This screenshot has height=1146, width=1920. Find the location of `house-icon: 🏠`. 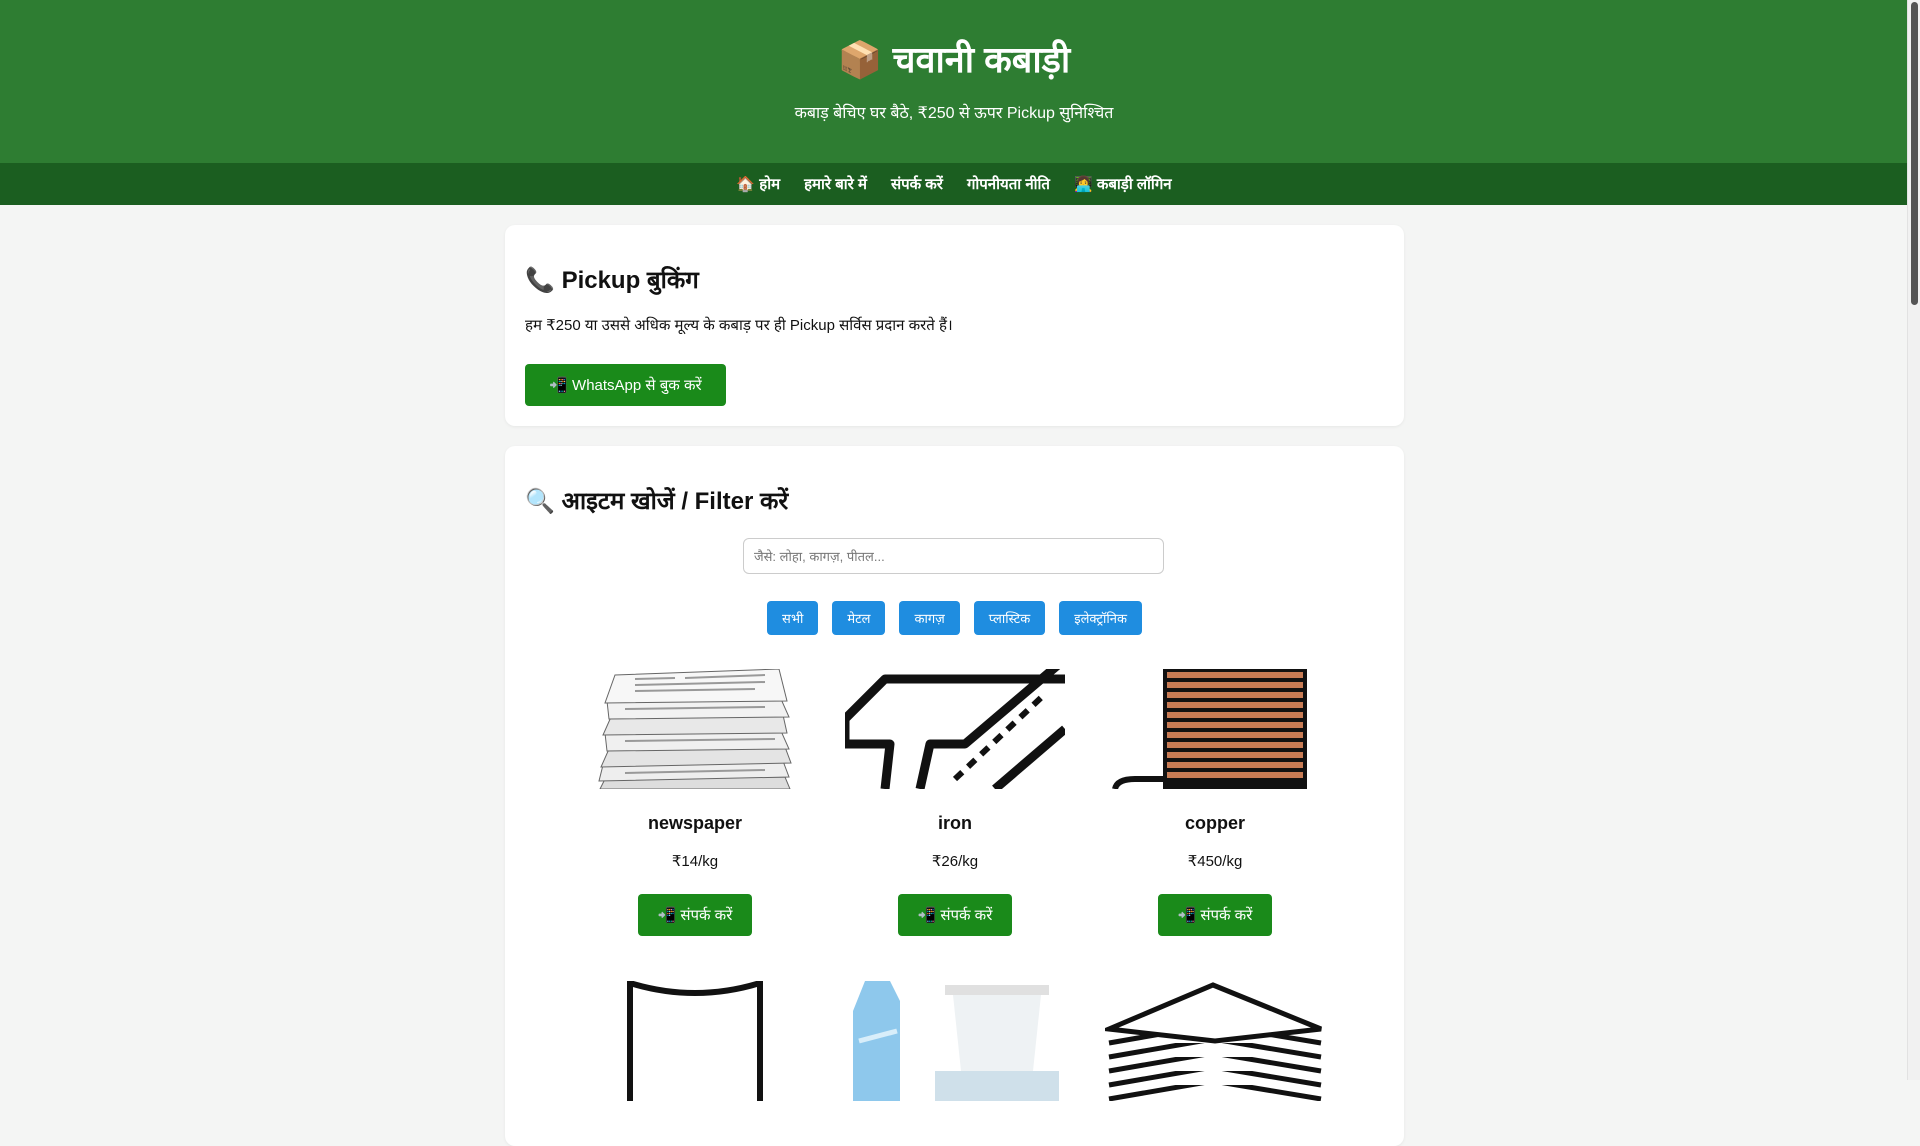

house-icon: 🏠 is located at coordinates (746, 184).